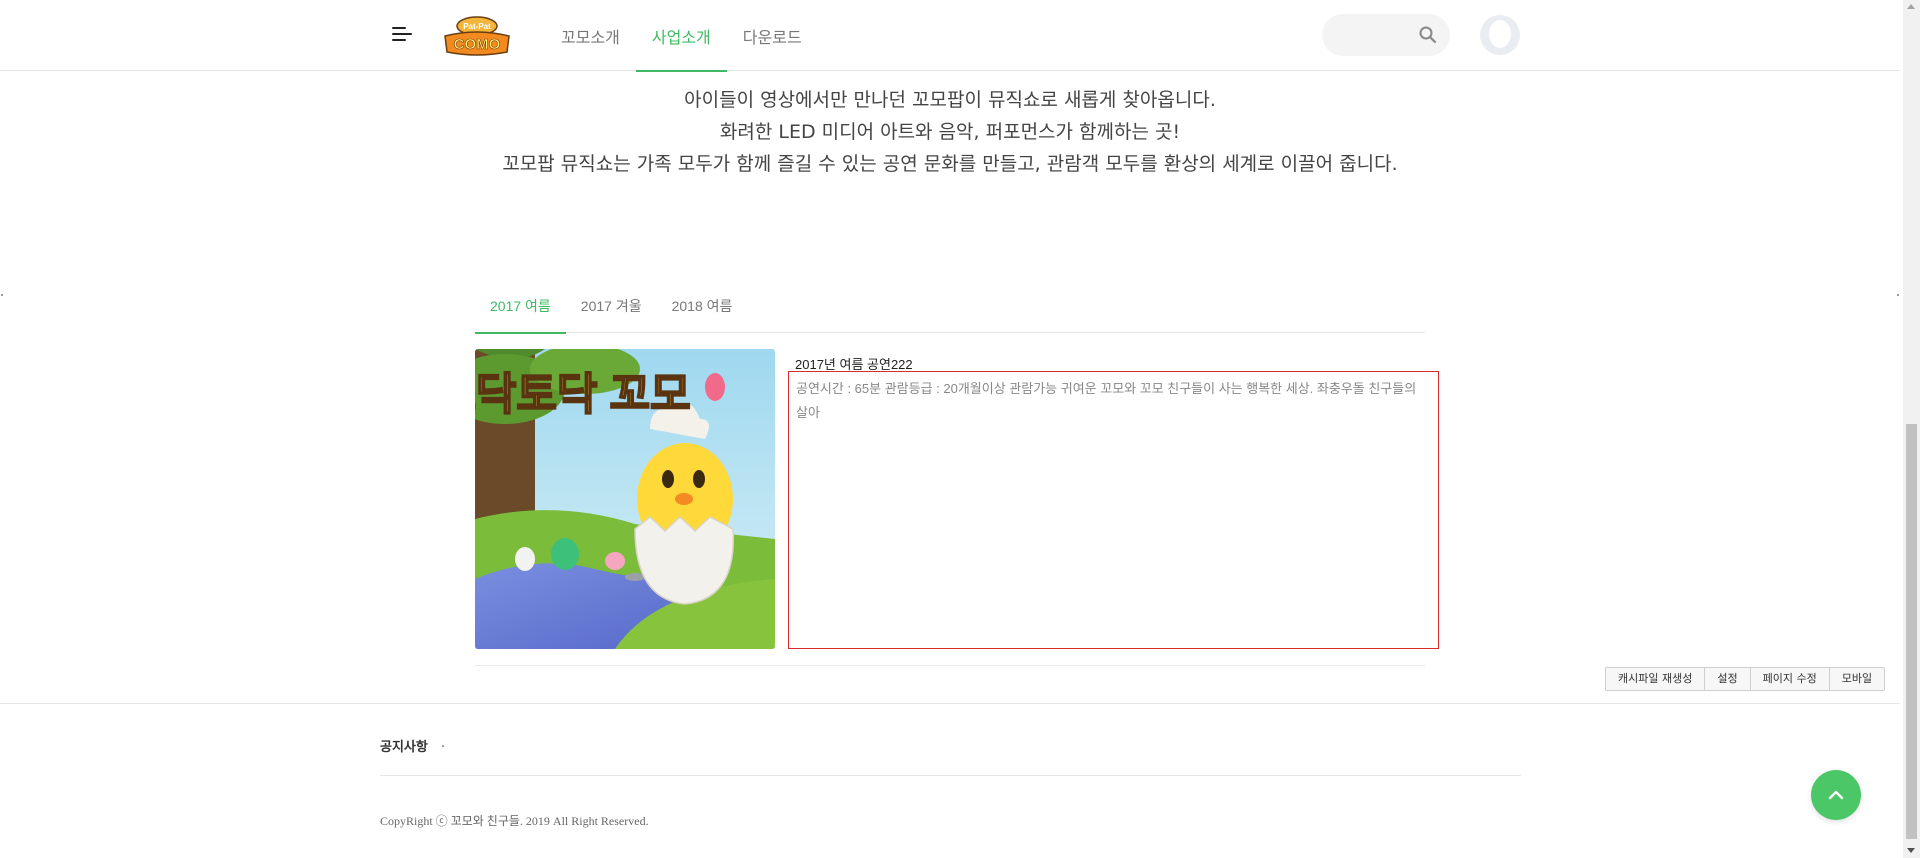 The height and width of the screenshot is (858, 1920). Describe the element at coordinates (404, 745) in the screenshot. I see `notice-label: 공지사항` at that location.